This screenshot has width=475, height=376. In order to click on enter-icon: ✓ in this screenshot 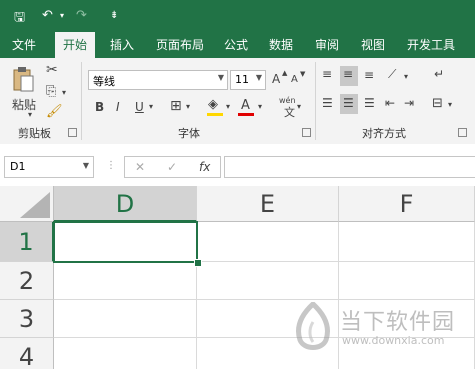, I will do `click(172, 167)`.